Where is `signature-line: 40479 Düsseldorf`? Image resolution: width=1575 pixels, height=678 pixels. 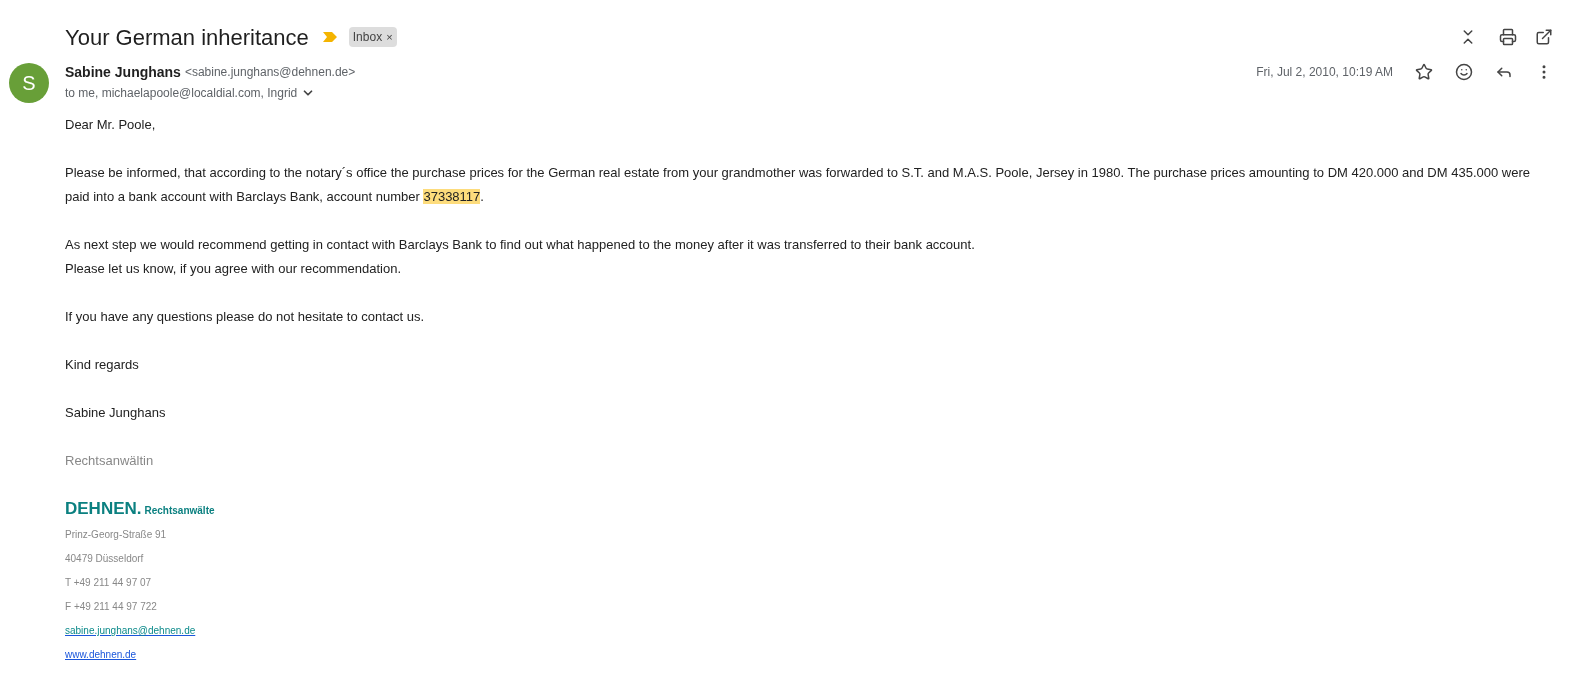 signature-line: 40479 Düsseldorf is located at coordinates (105, 559).